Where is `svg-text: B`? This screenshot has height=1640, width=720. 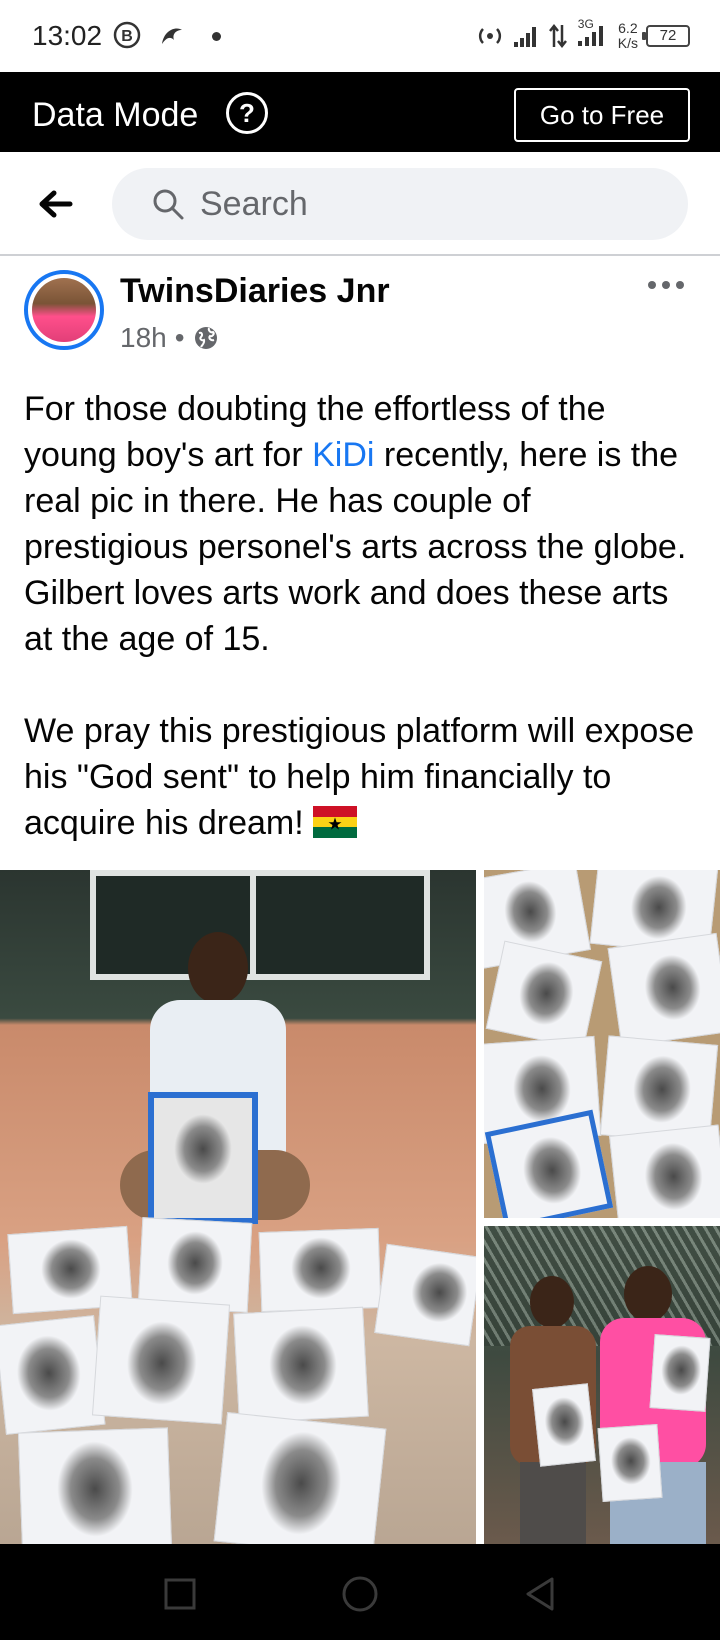
svg-text: B is located at coordinates (127, 36).